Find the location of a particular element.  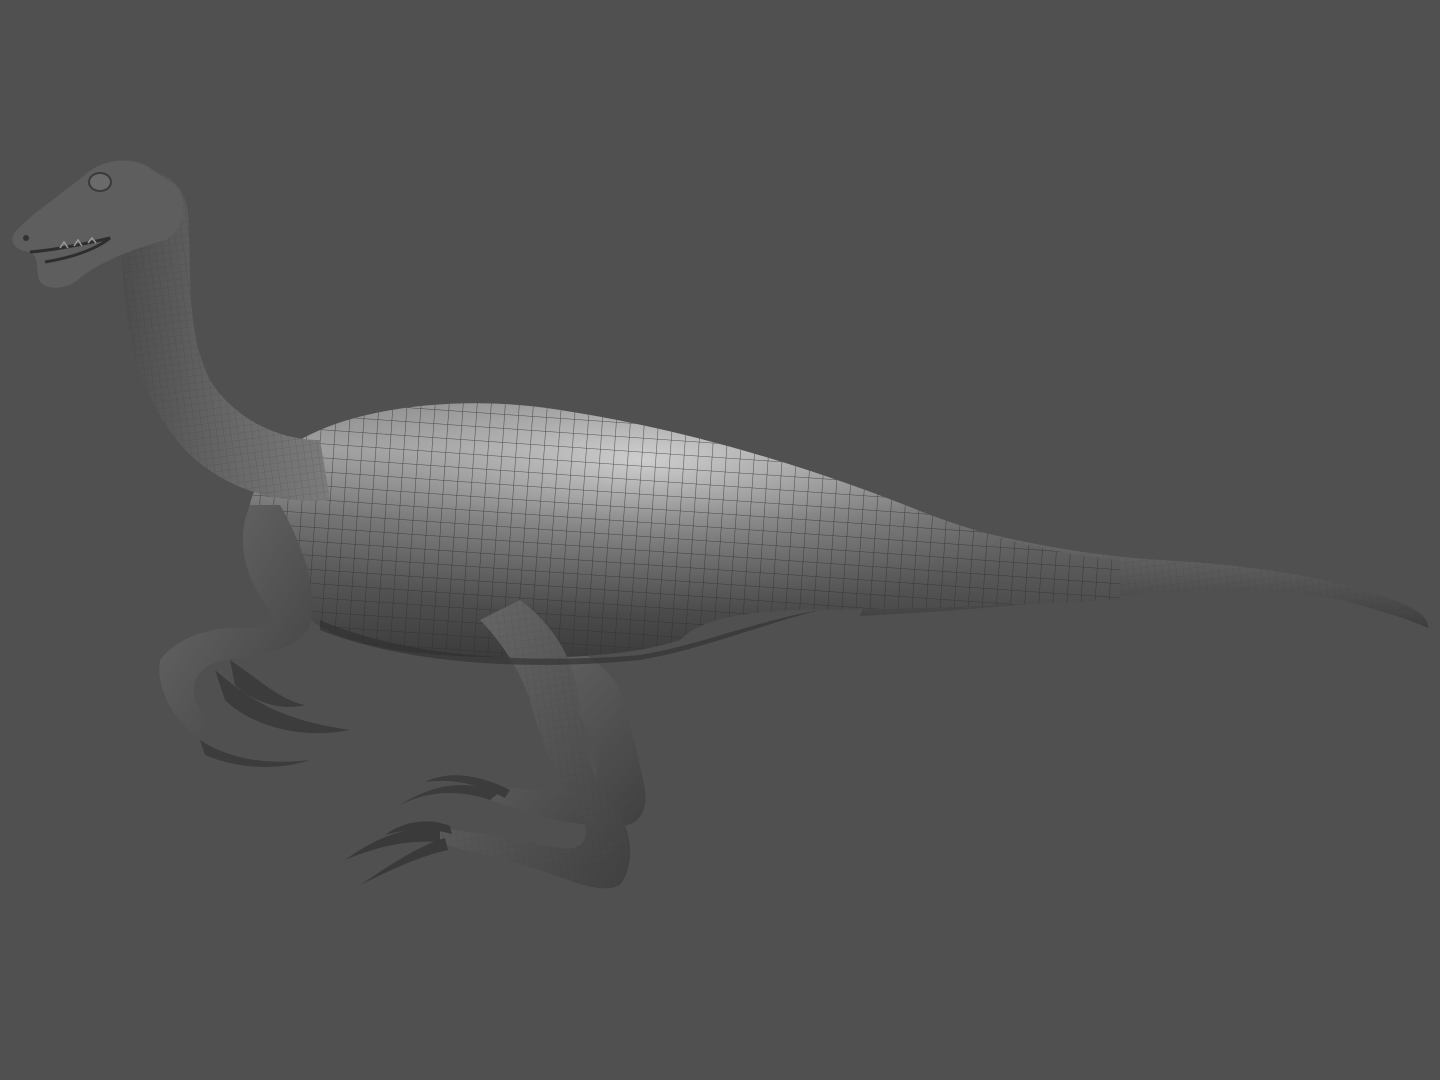

eye is located at coordinates (100, 182).